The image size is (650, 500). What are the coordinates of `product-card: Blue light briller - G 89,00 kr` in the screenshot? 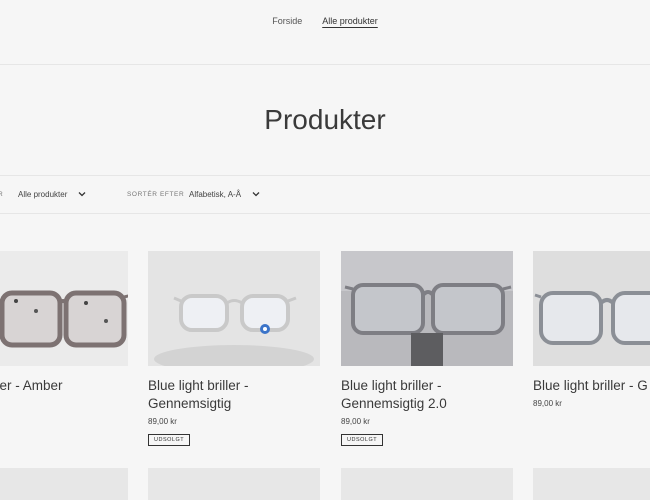 It's located at (591, 329).